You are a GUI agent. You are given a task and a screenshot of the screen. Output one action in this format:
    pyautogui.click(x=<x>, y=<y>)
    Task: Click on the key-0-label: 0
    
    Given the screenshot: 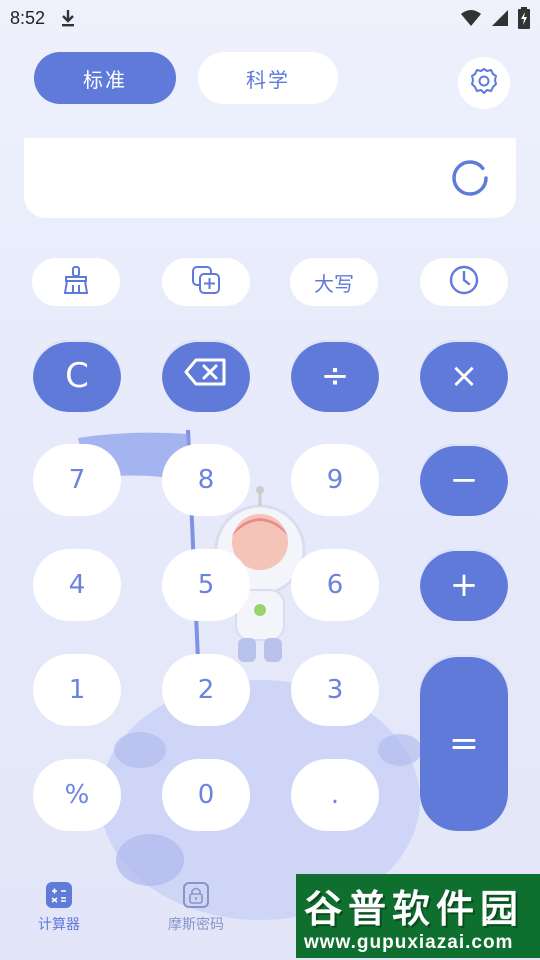 What is the action you would take?
    pyautogui.click(x=206, y=795)
    